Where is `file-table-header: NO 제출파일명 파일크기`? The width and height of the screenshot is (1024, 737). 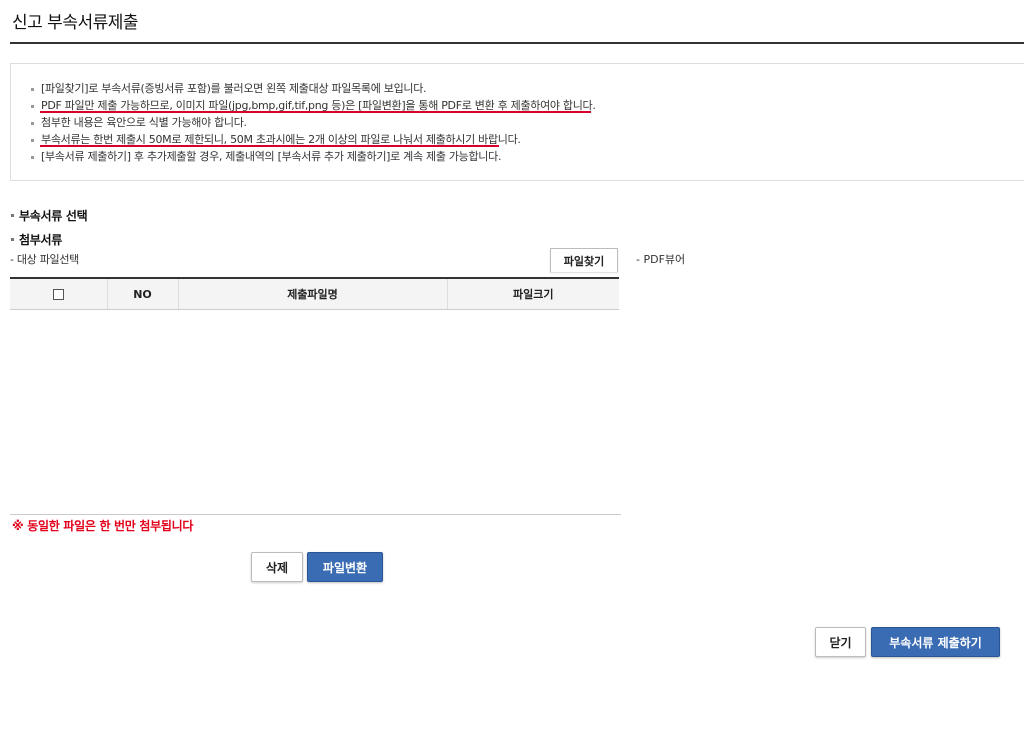 file-table-header: NO 제출파일명 파일크기 is located at coordinates (314, 293).